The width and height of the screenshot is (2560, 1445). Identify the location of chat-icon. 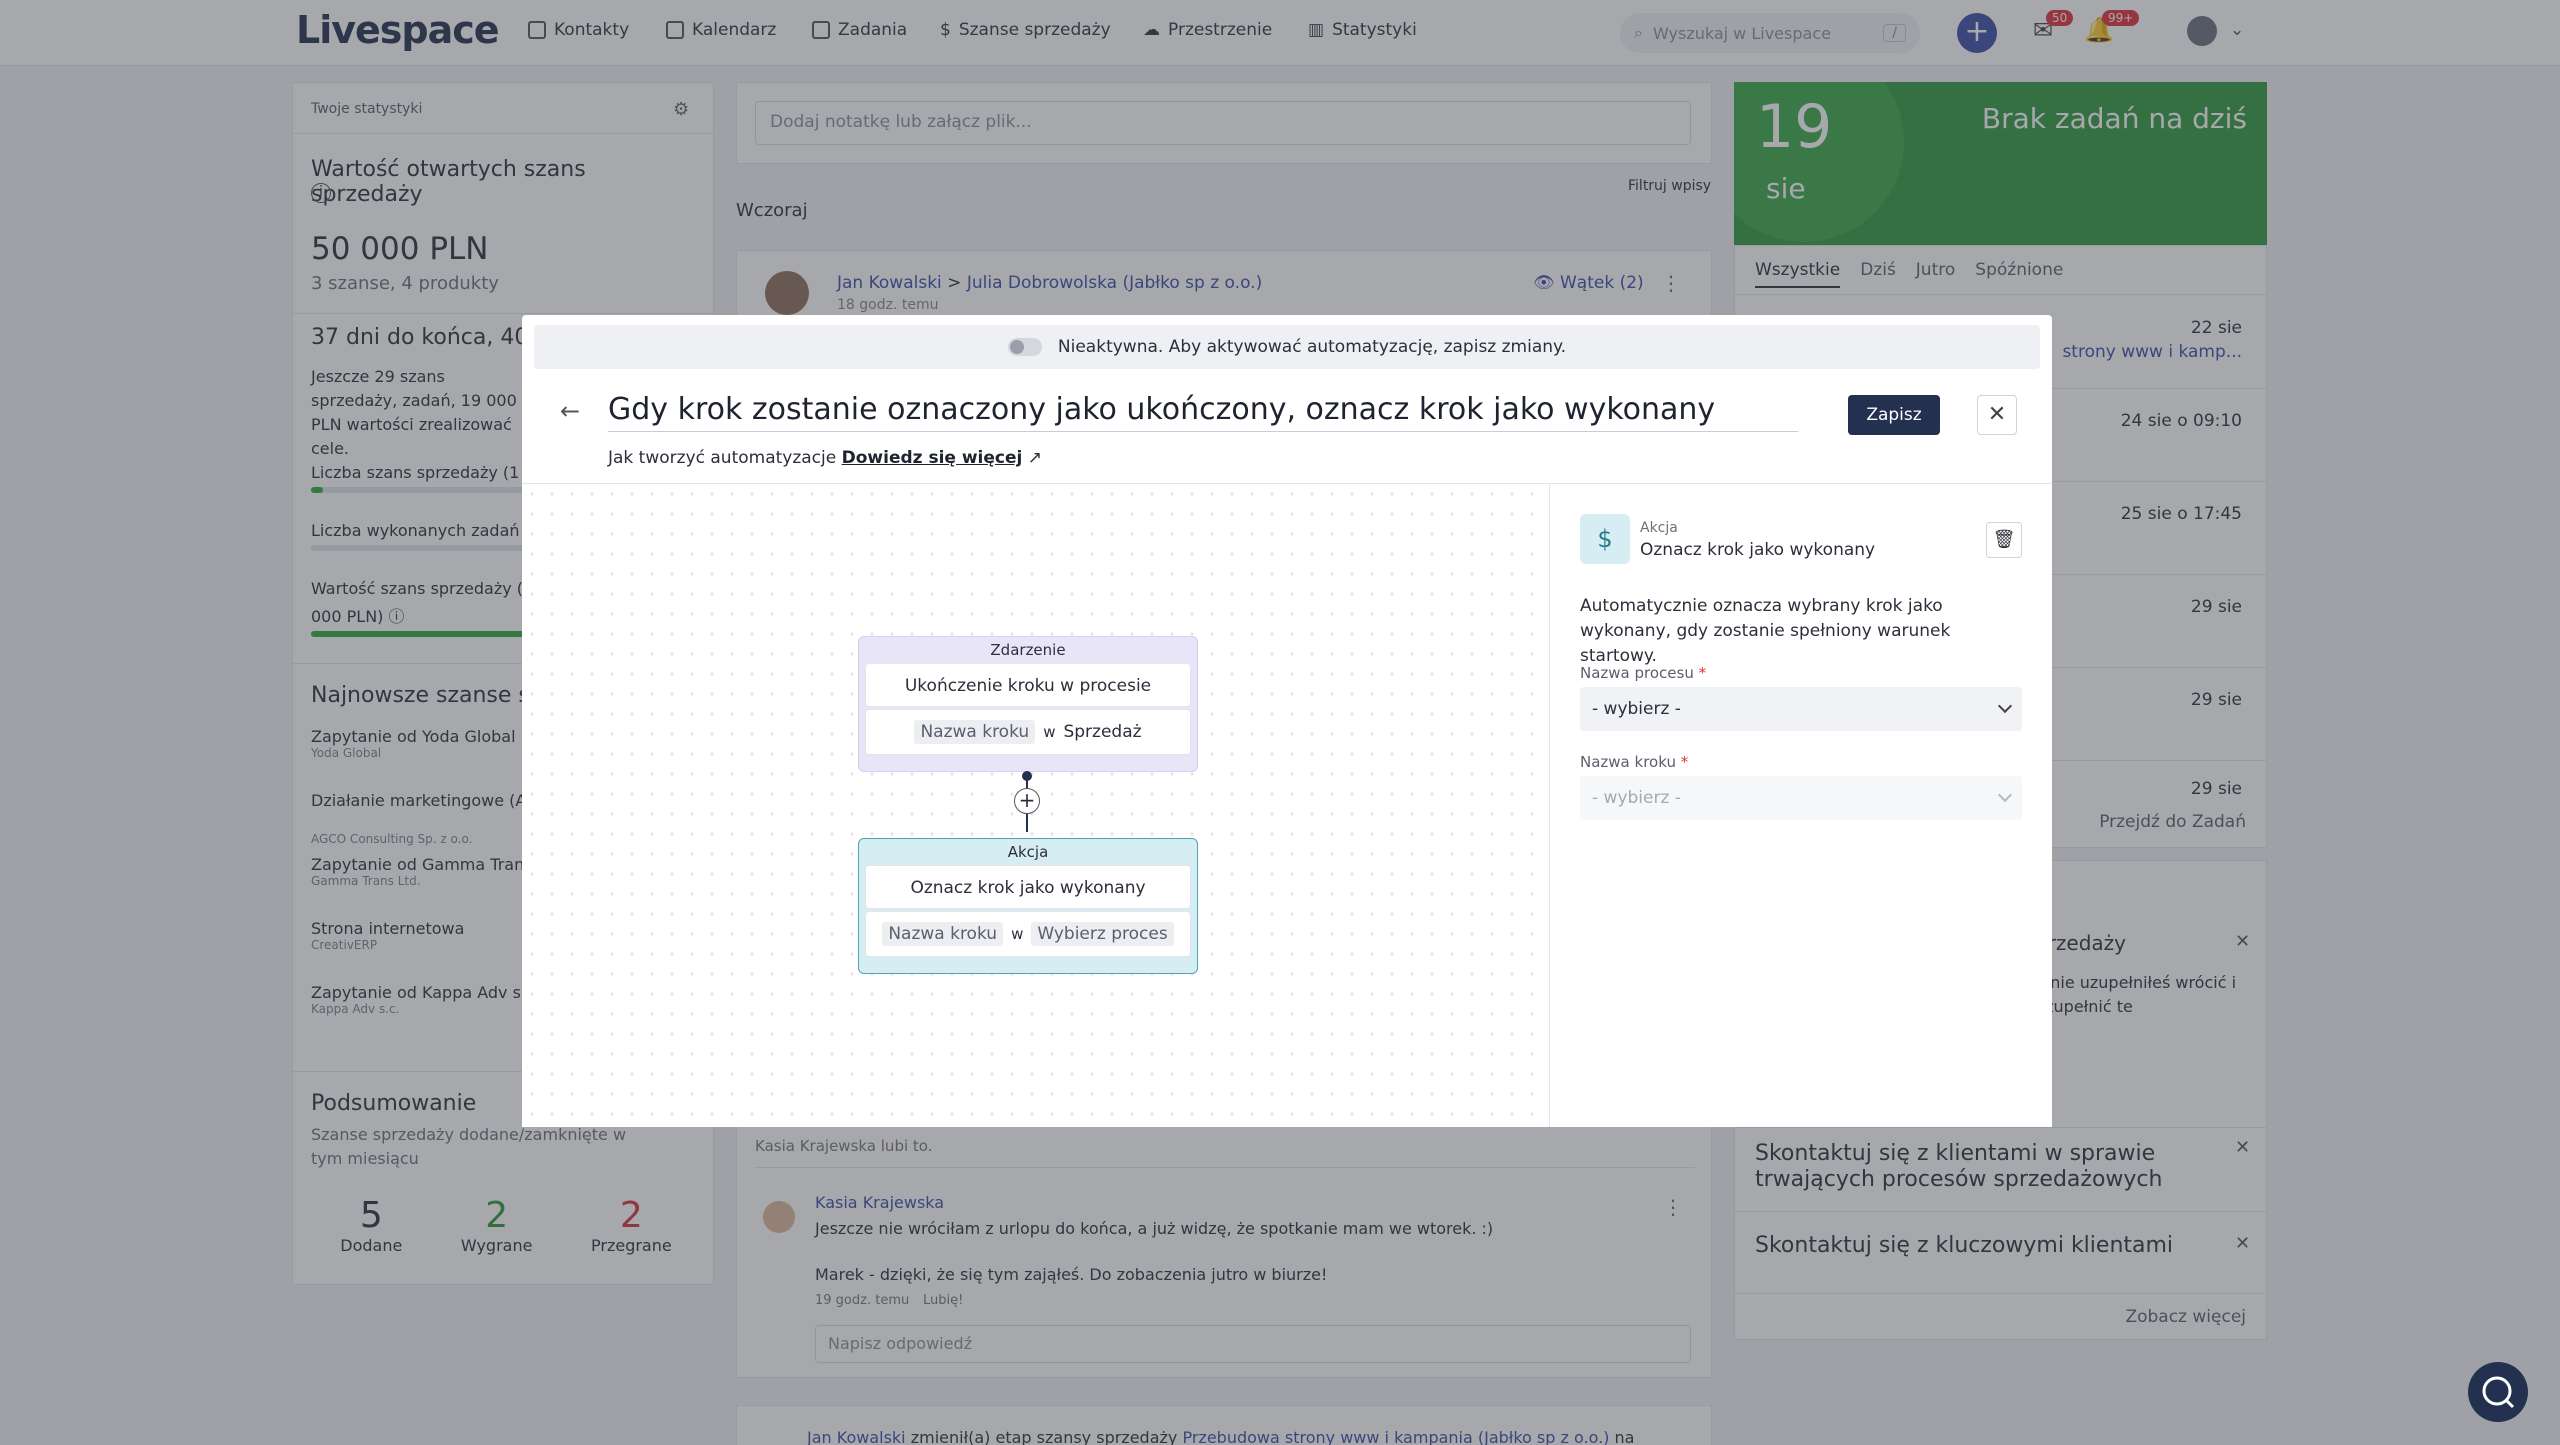
(2498, 1392).